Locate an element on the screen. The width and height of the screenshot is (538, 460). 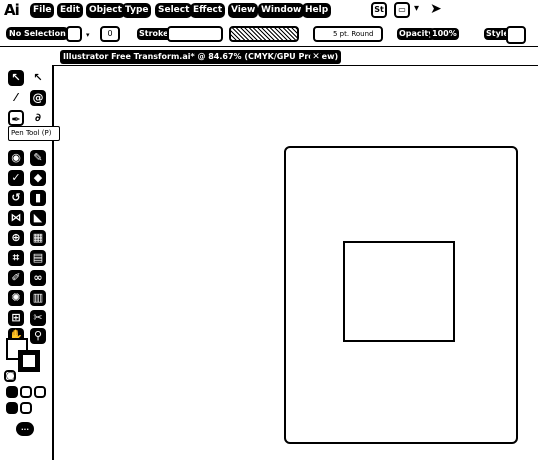
color-mode-icon: ◯ is located at coordinates (10, 376).